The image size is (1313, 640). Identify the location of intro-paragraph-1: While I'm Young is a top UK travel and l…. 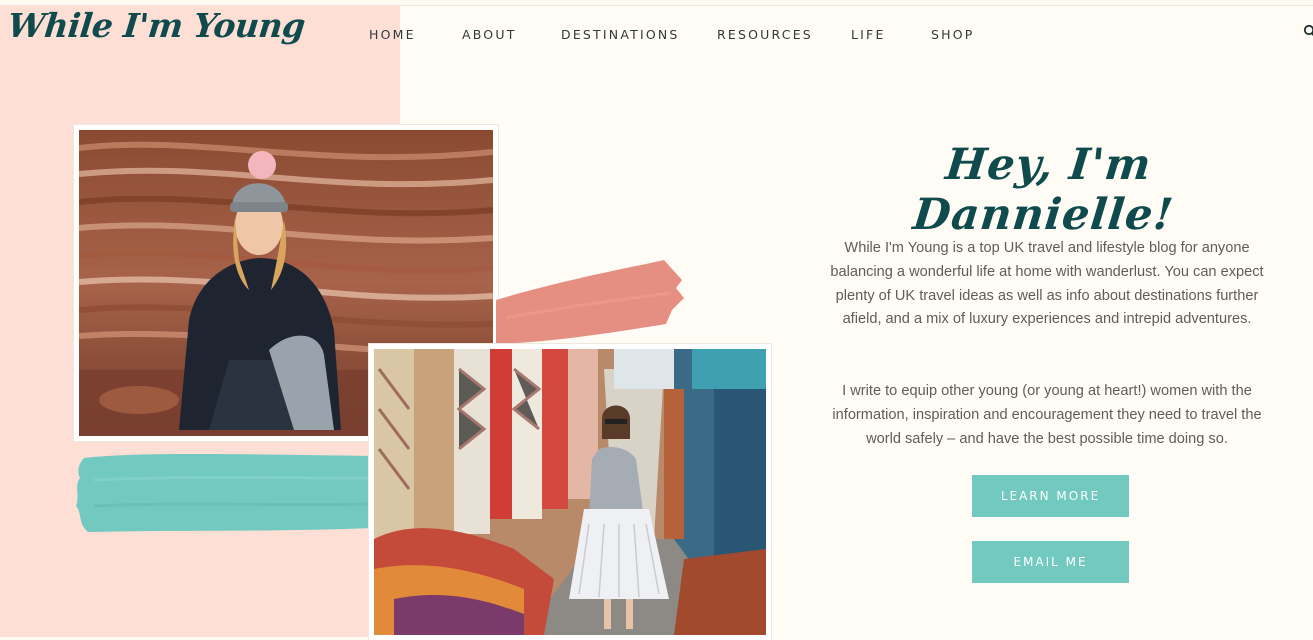
(1047, 284).